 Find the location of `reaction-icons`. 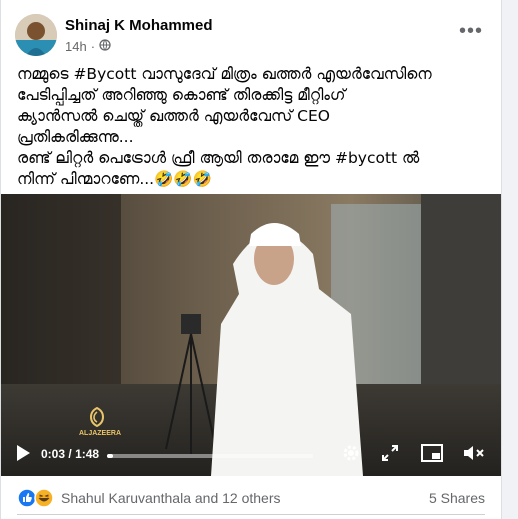

reaction-icons is located at coordinates (37, 498).